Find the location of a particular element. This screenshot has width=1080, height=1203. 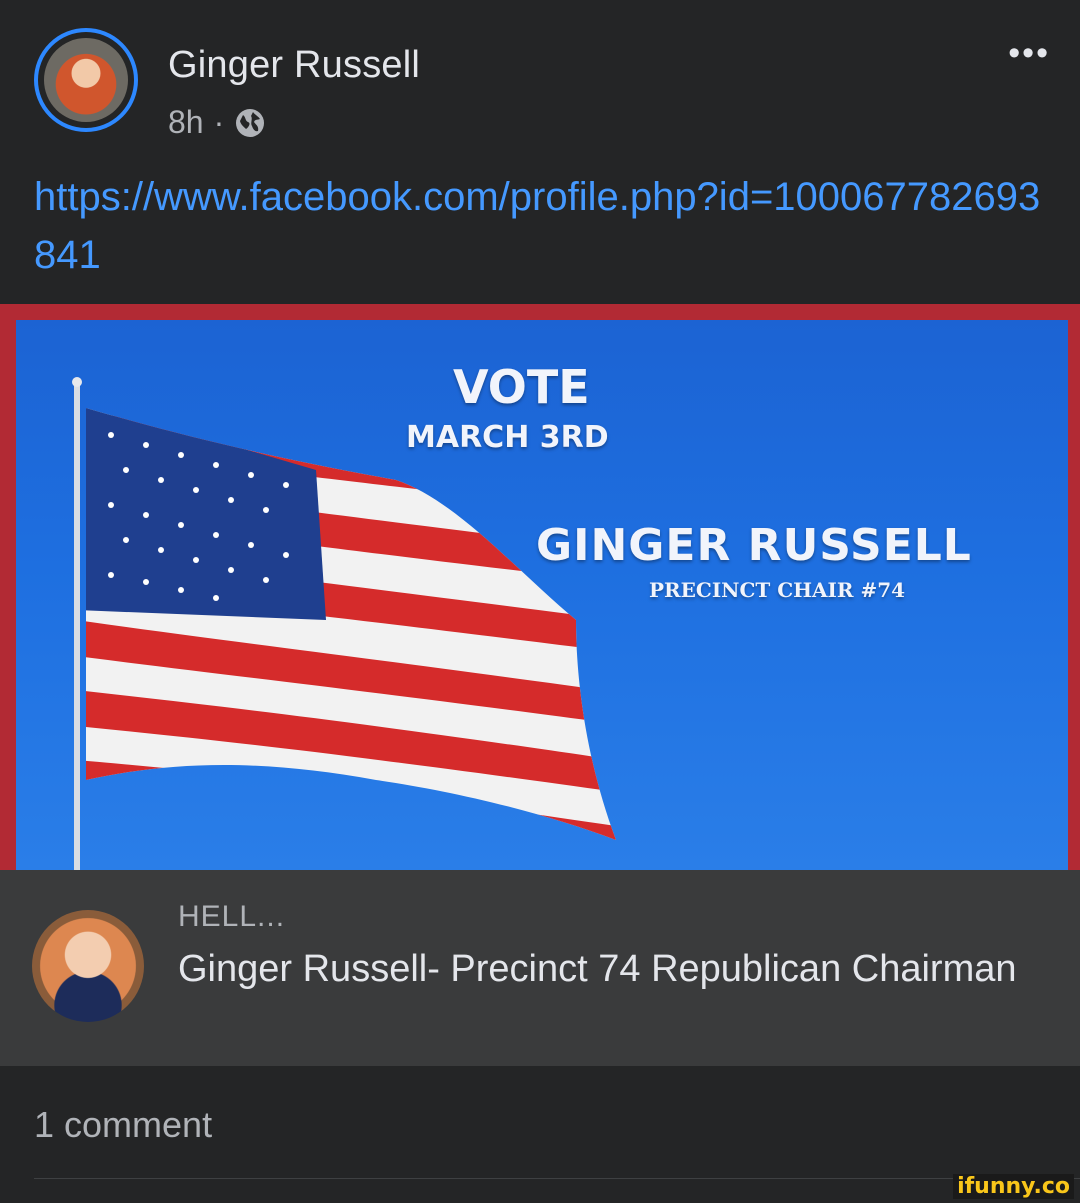

globe-icon is located at coordinates (250, 123).